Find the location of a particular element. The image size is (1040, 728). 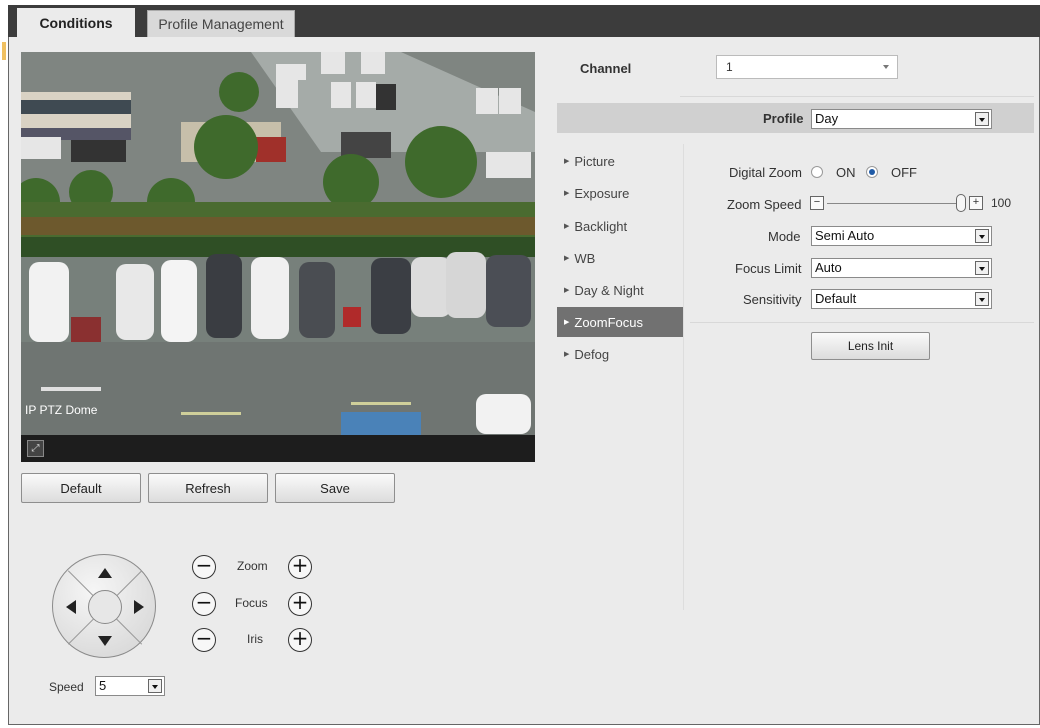

arrow-down-icon is located at coordinates (105, 641).